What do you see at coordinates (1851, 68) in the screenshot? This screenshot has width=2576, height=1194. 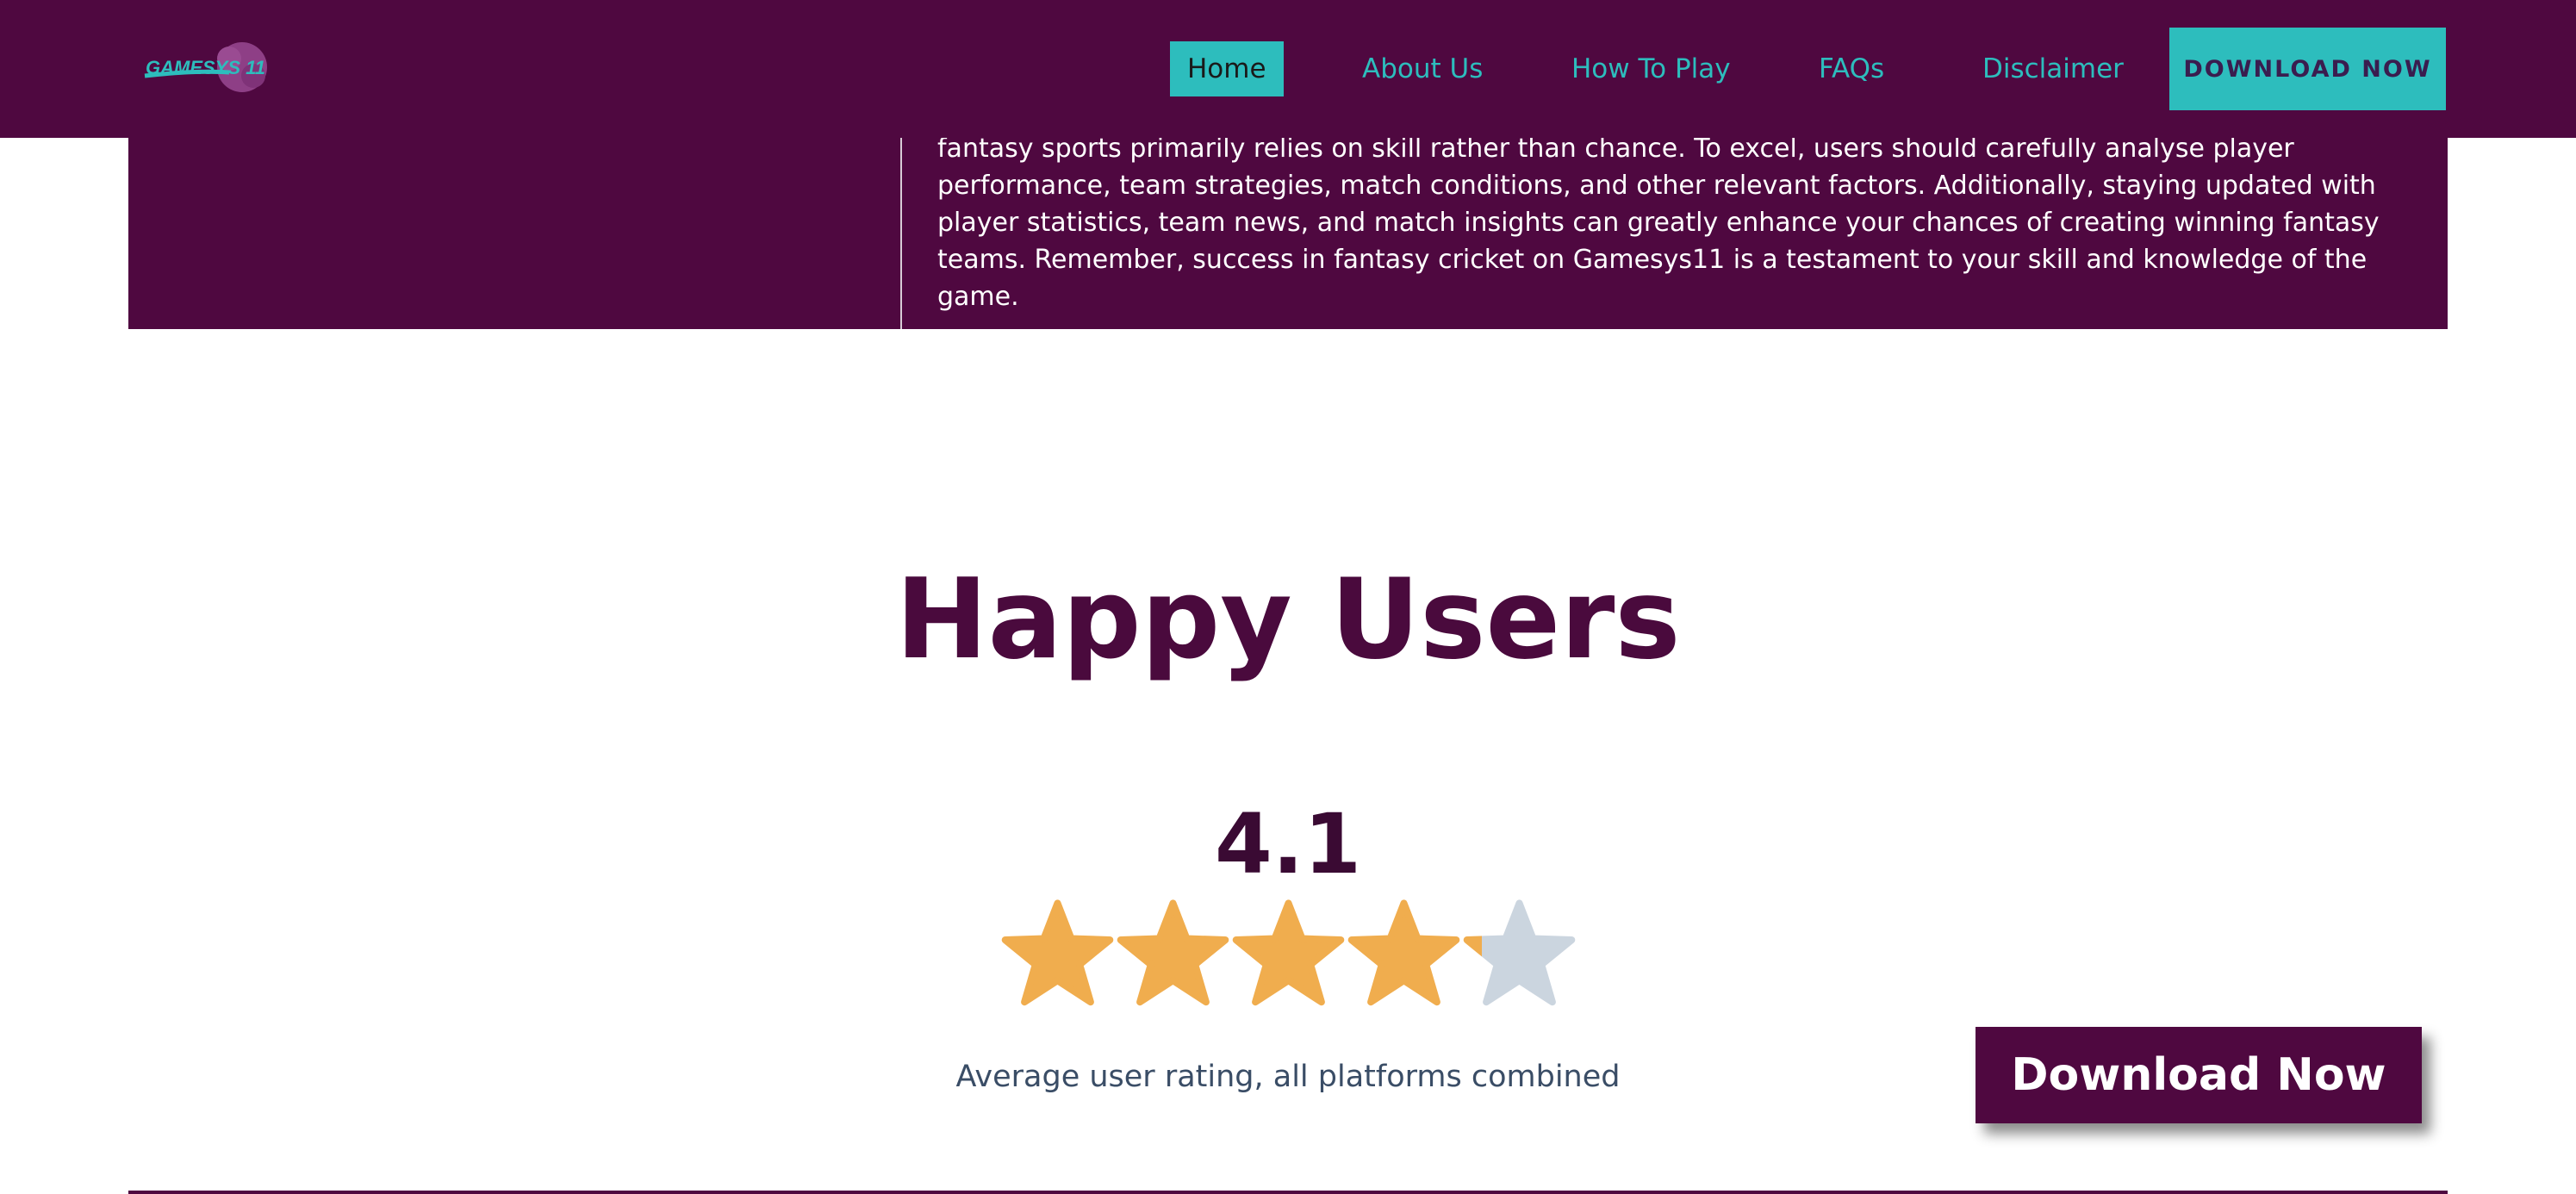 I see `nav-faqs: FAQs` at bounding box center [1851, 68].